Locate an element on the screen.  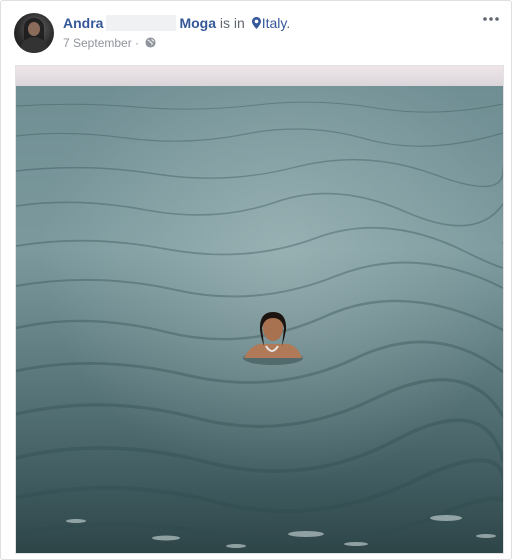
location-link: Italy is located at coordinates (268, 23).